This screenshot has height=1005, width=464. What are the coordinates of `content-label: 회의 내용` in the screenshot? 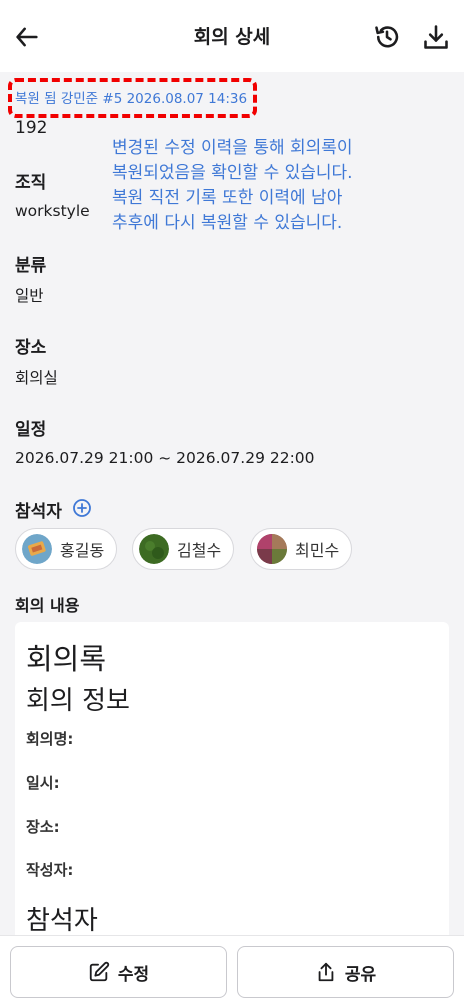 It's located at (47, 605).